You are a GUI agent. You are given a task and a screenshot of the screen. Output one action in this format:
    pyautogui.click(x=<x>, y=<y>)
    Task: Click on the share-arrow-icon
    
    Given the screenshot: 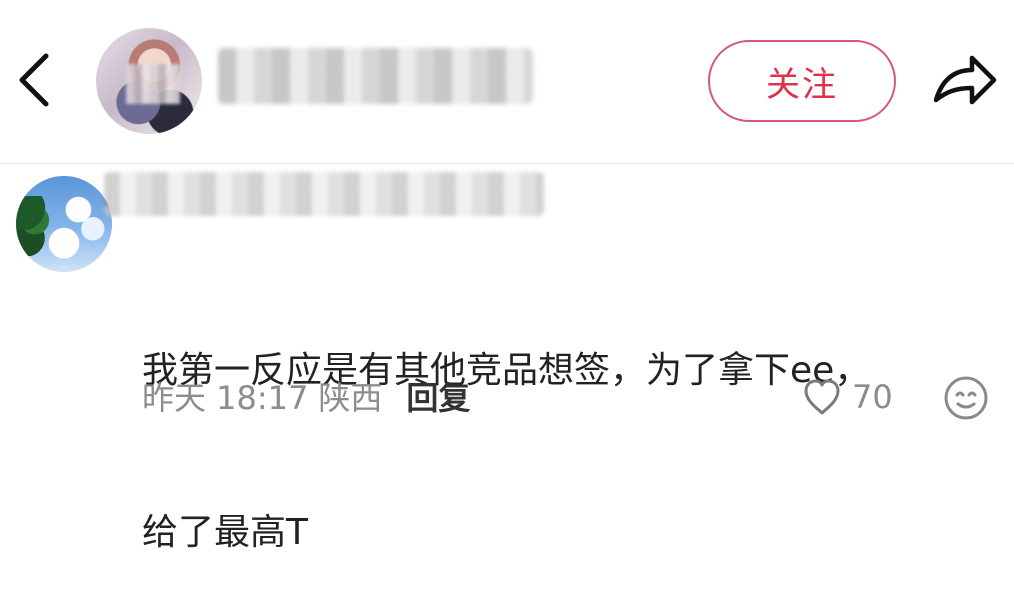 What is the action you would take?
    pyautogui.click(x=965, y=80)
    